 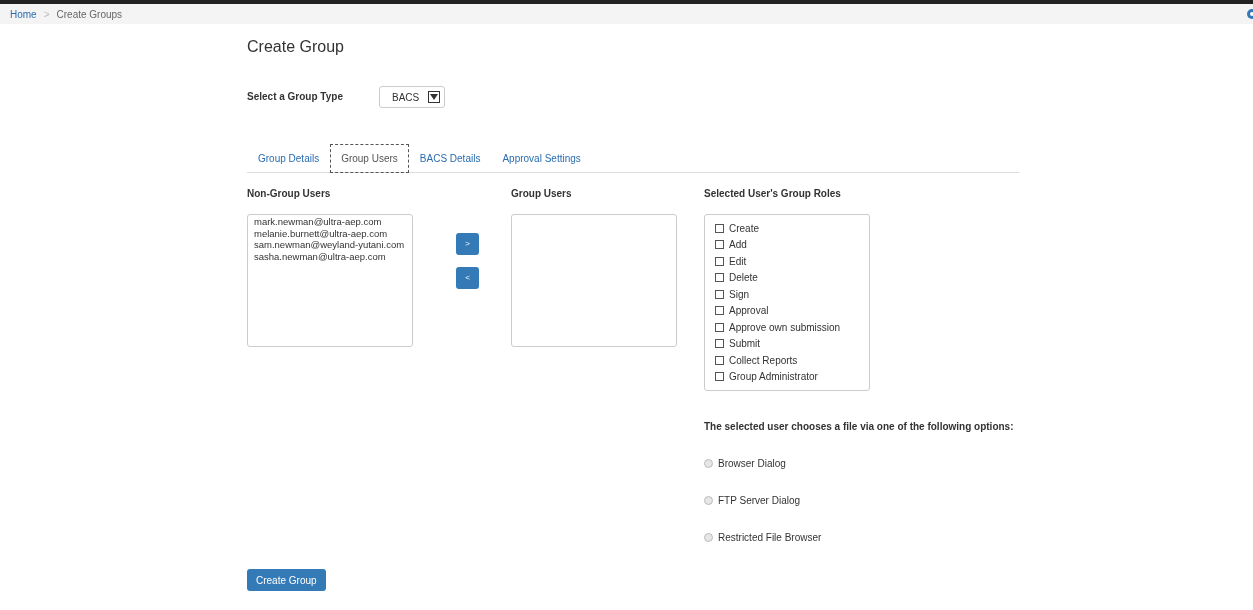 What do you see at coordinates (467, 244) in the screenshot?
I see `move-button: >` at bounding box center [467, 244].